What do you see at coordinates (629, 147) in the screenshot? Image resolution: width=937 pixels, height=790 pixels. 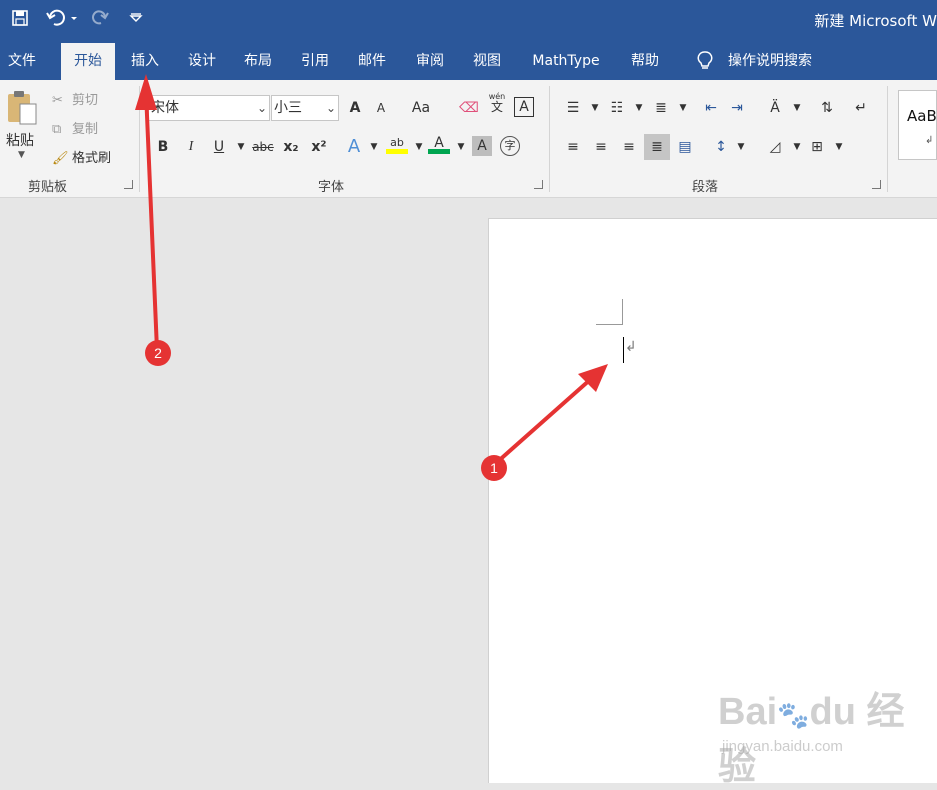 I see `align-right-icon: ≡` at bounding box center [629, 147].